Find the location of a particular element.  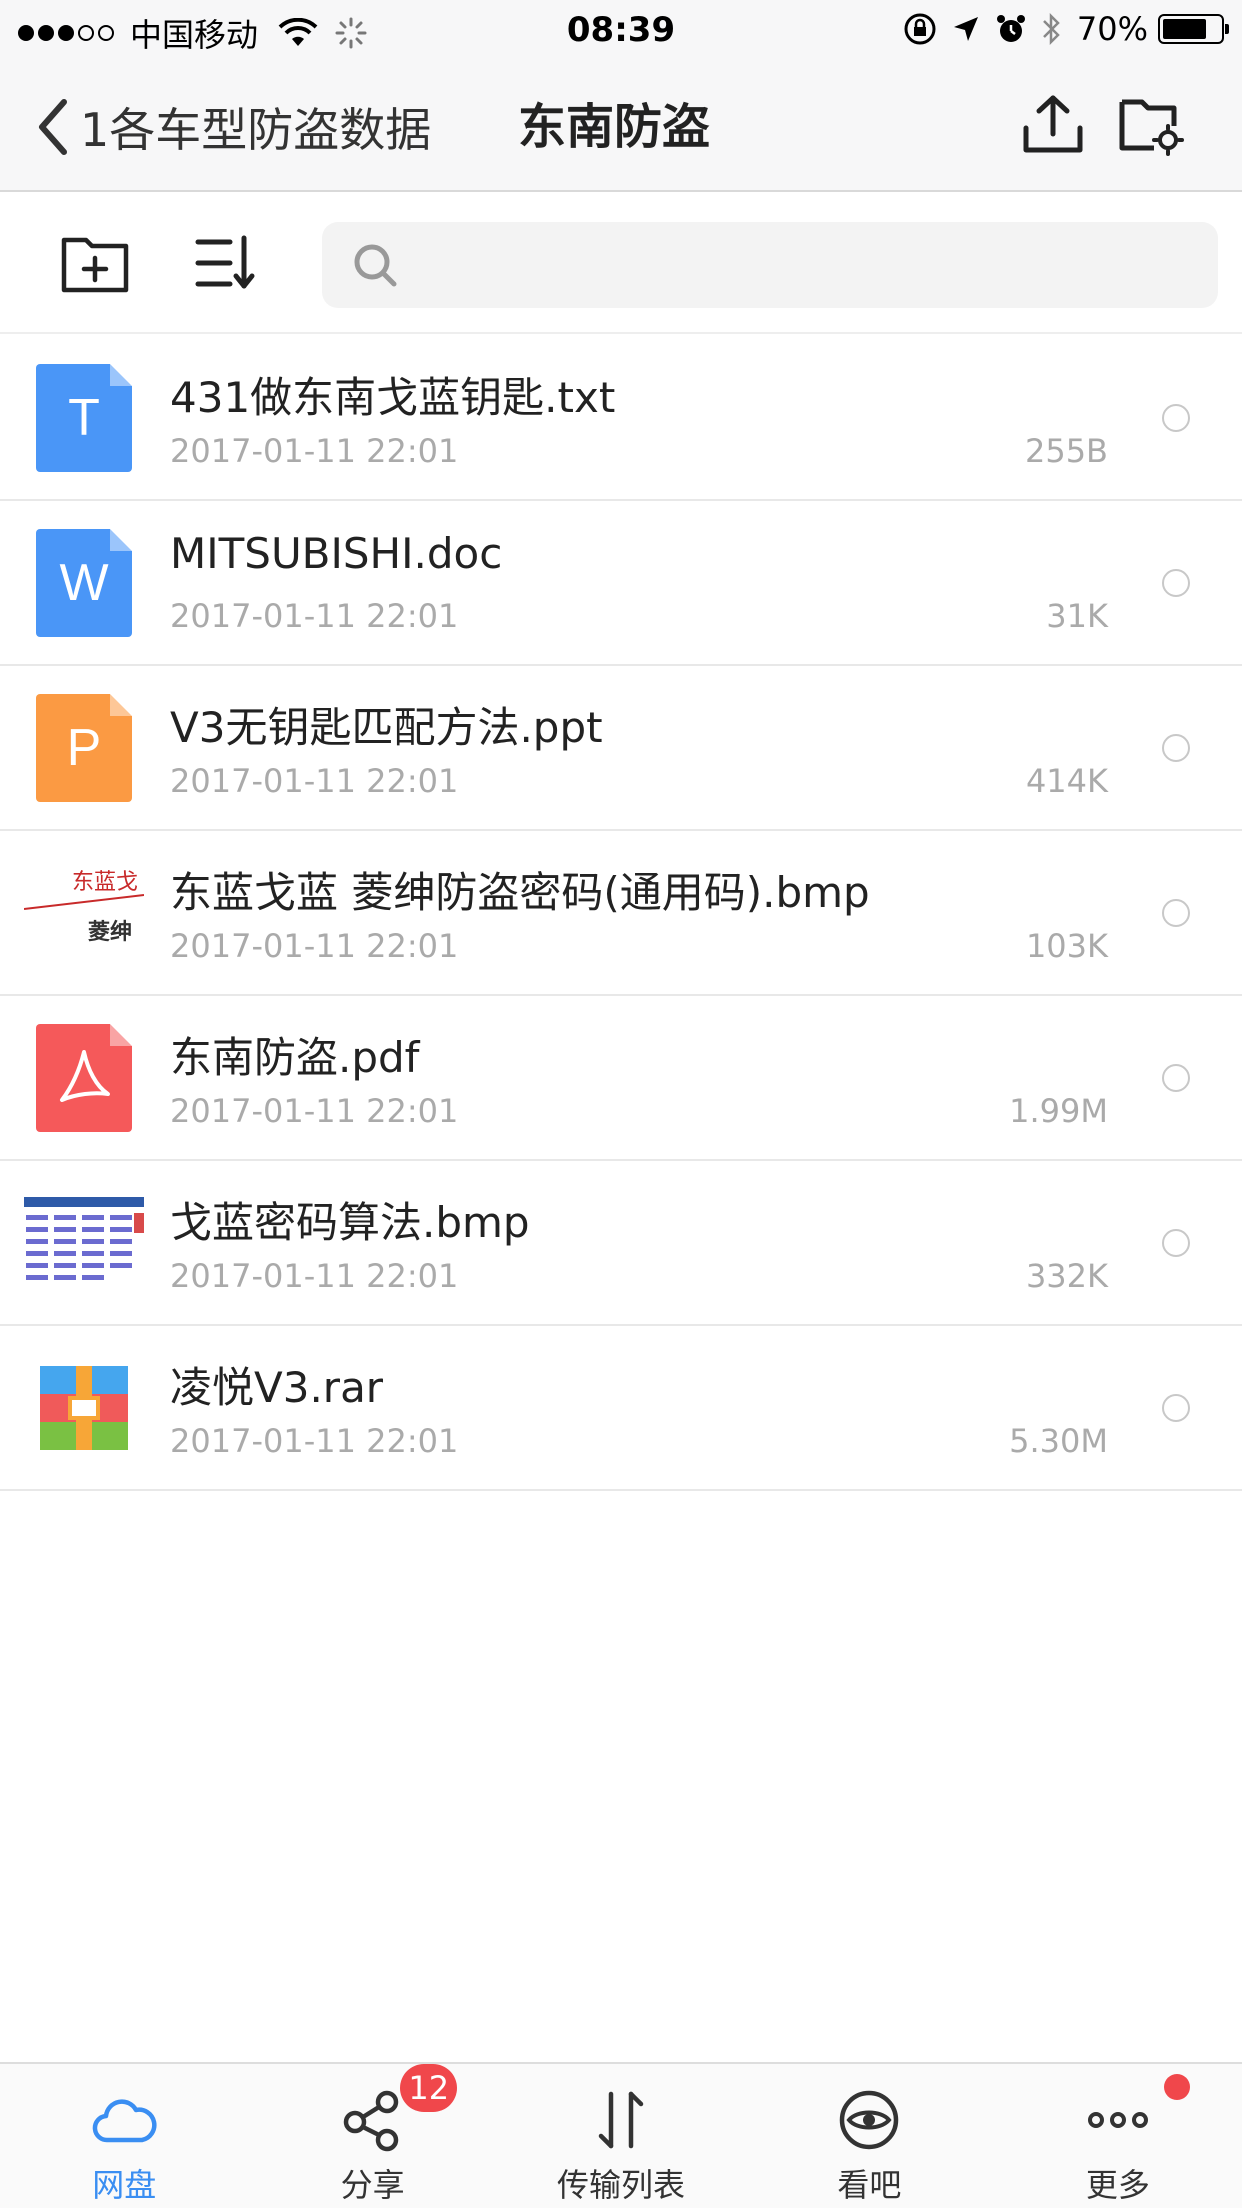

tab-bar: 网盘 12 分享 传输列表 看吧 更多 is located at coordinates (621, 2135).